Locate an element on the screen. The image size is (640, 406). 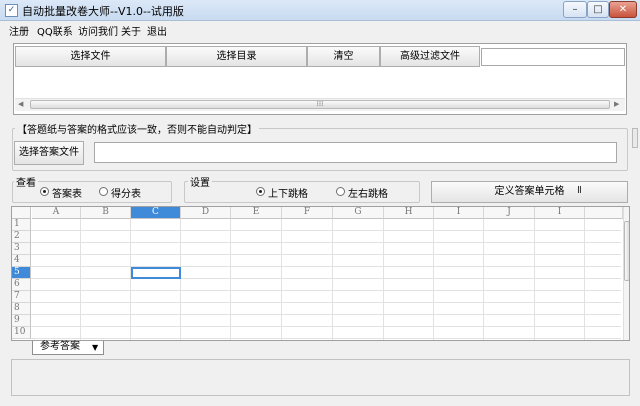
status-bar is located at coordinates (320, 377).